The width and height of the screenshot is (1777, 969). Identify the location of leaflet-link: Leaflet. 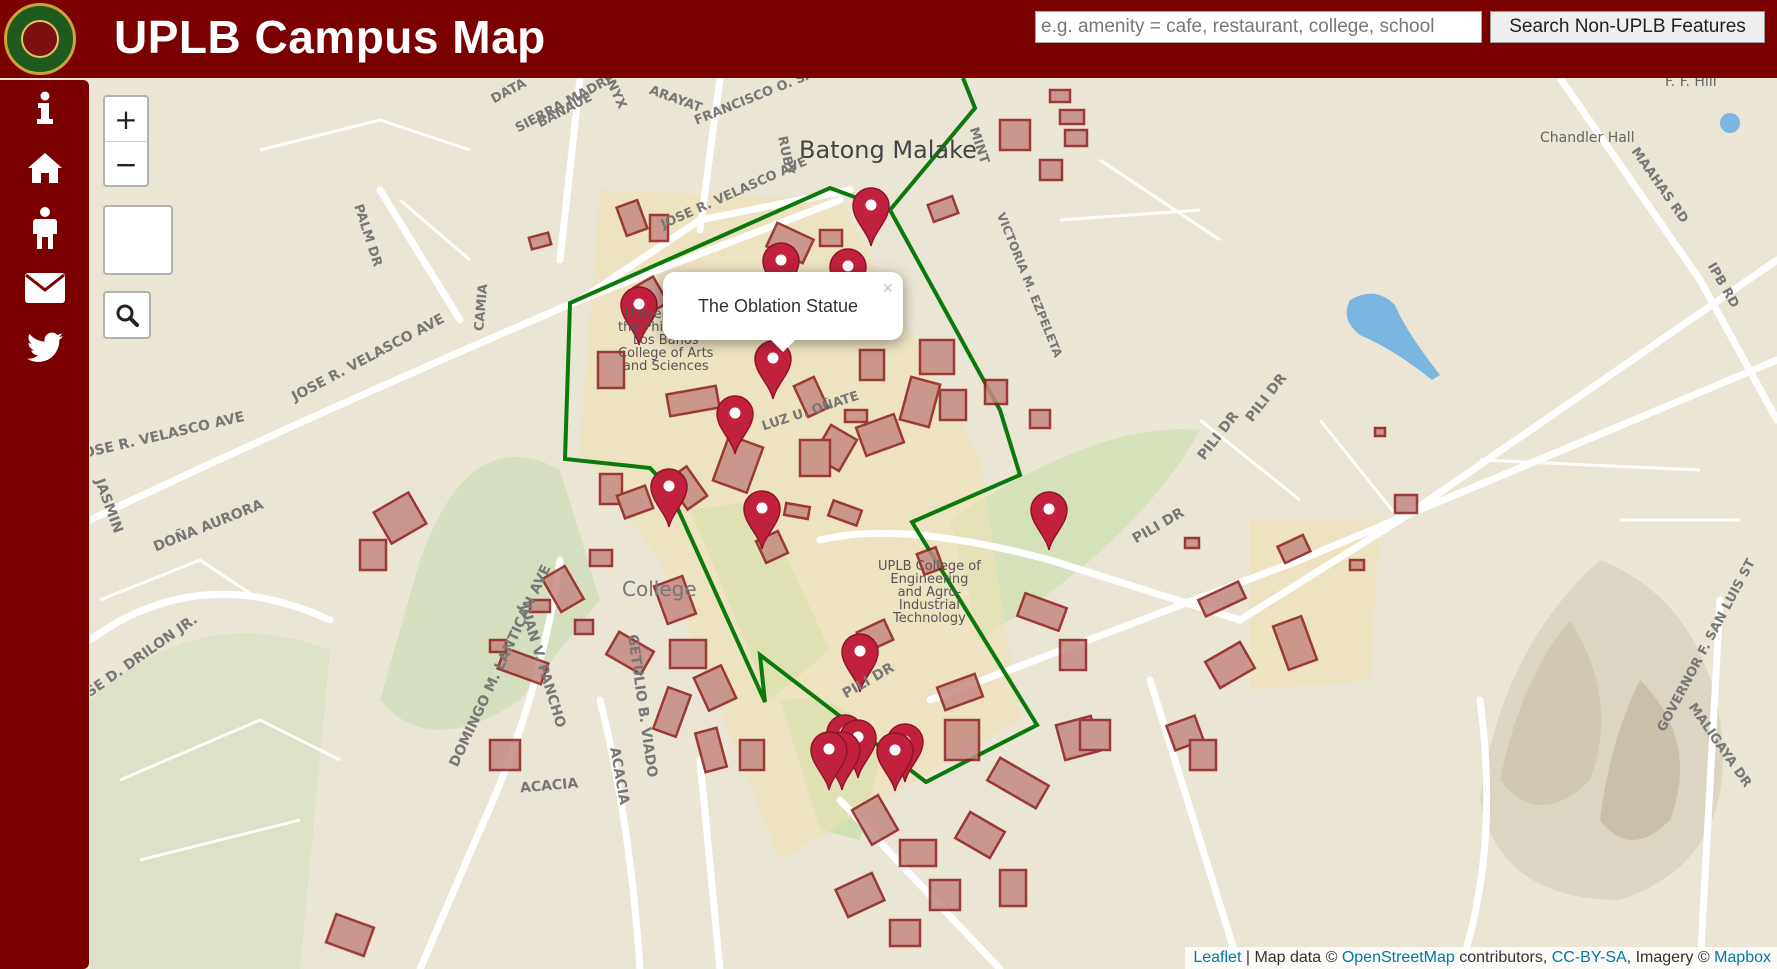
(1217, 957).